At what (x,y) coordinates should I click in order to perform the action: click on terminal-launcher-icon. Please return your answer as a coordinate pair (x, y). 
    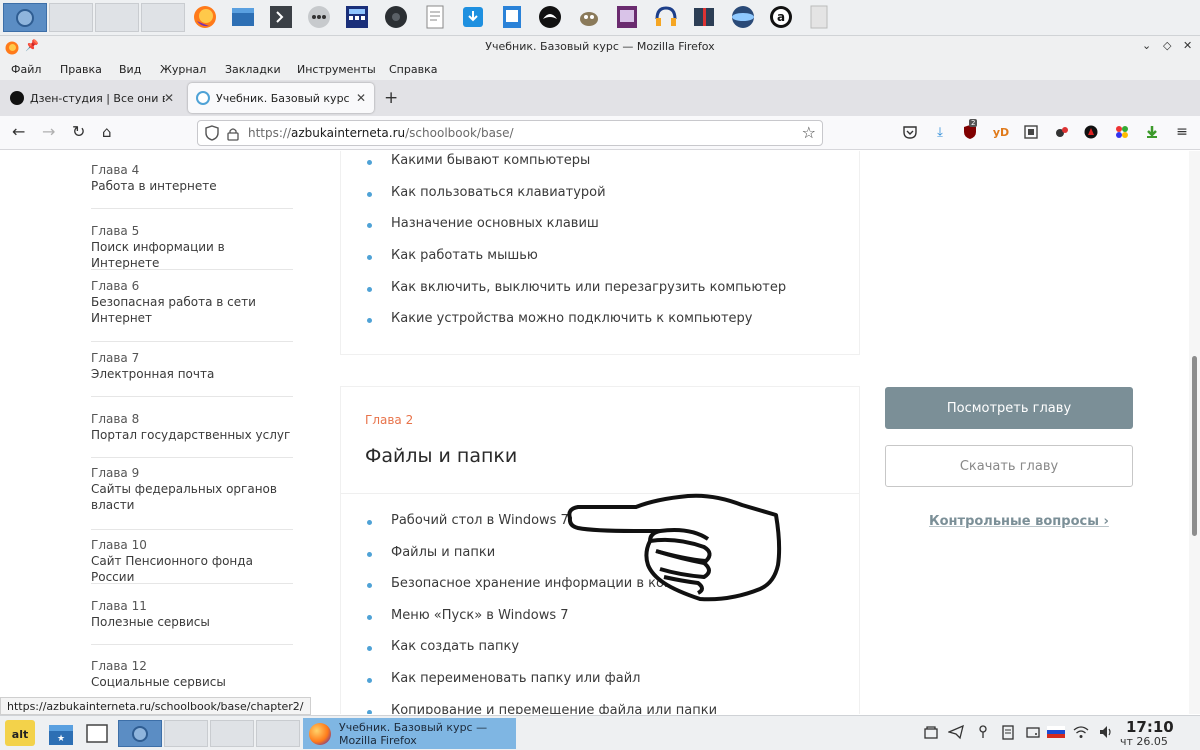
    Looking at the image, I should click on (281, 17).